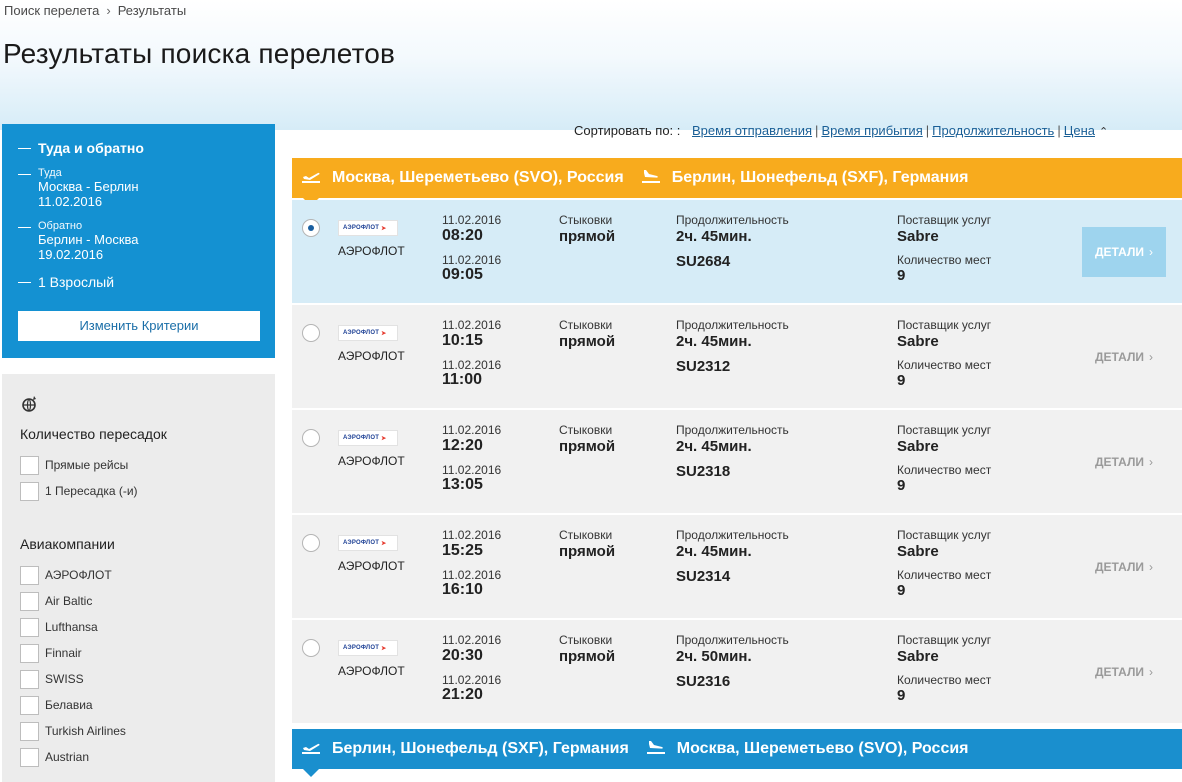 Image resolution: width=1182 pixels, height=782 pixels. What do you see at coordinates (138, 705) in the screenshot?
I see `filter-airline: Белавиа` at bounding box center [138, 705].